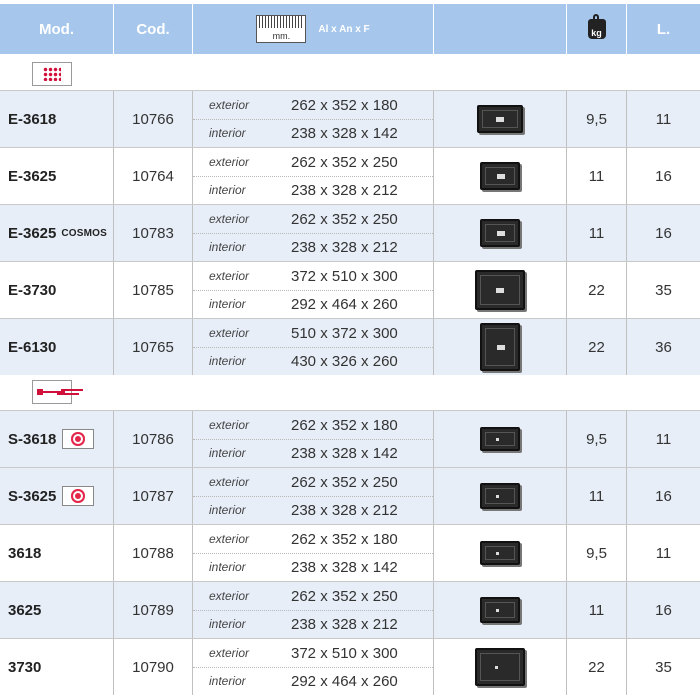 Image resolution: width=700 pixels, height=700 pixels. Describe the element at coordinates (32, 496) in the screenshot. I see `model-name: S-3625` at that location.